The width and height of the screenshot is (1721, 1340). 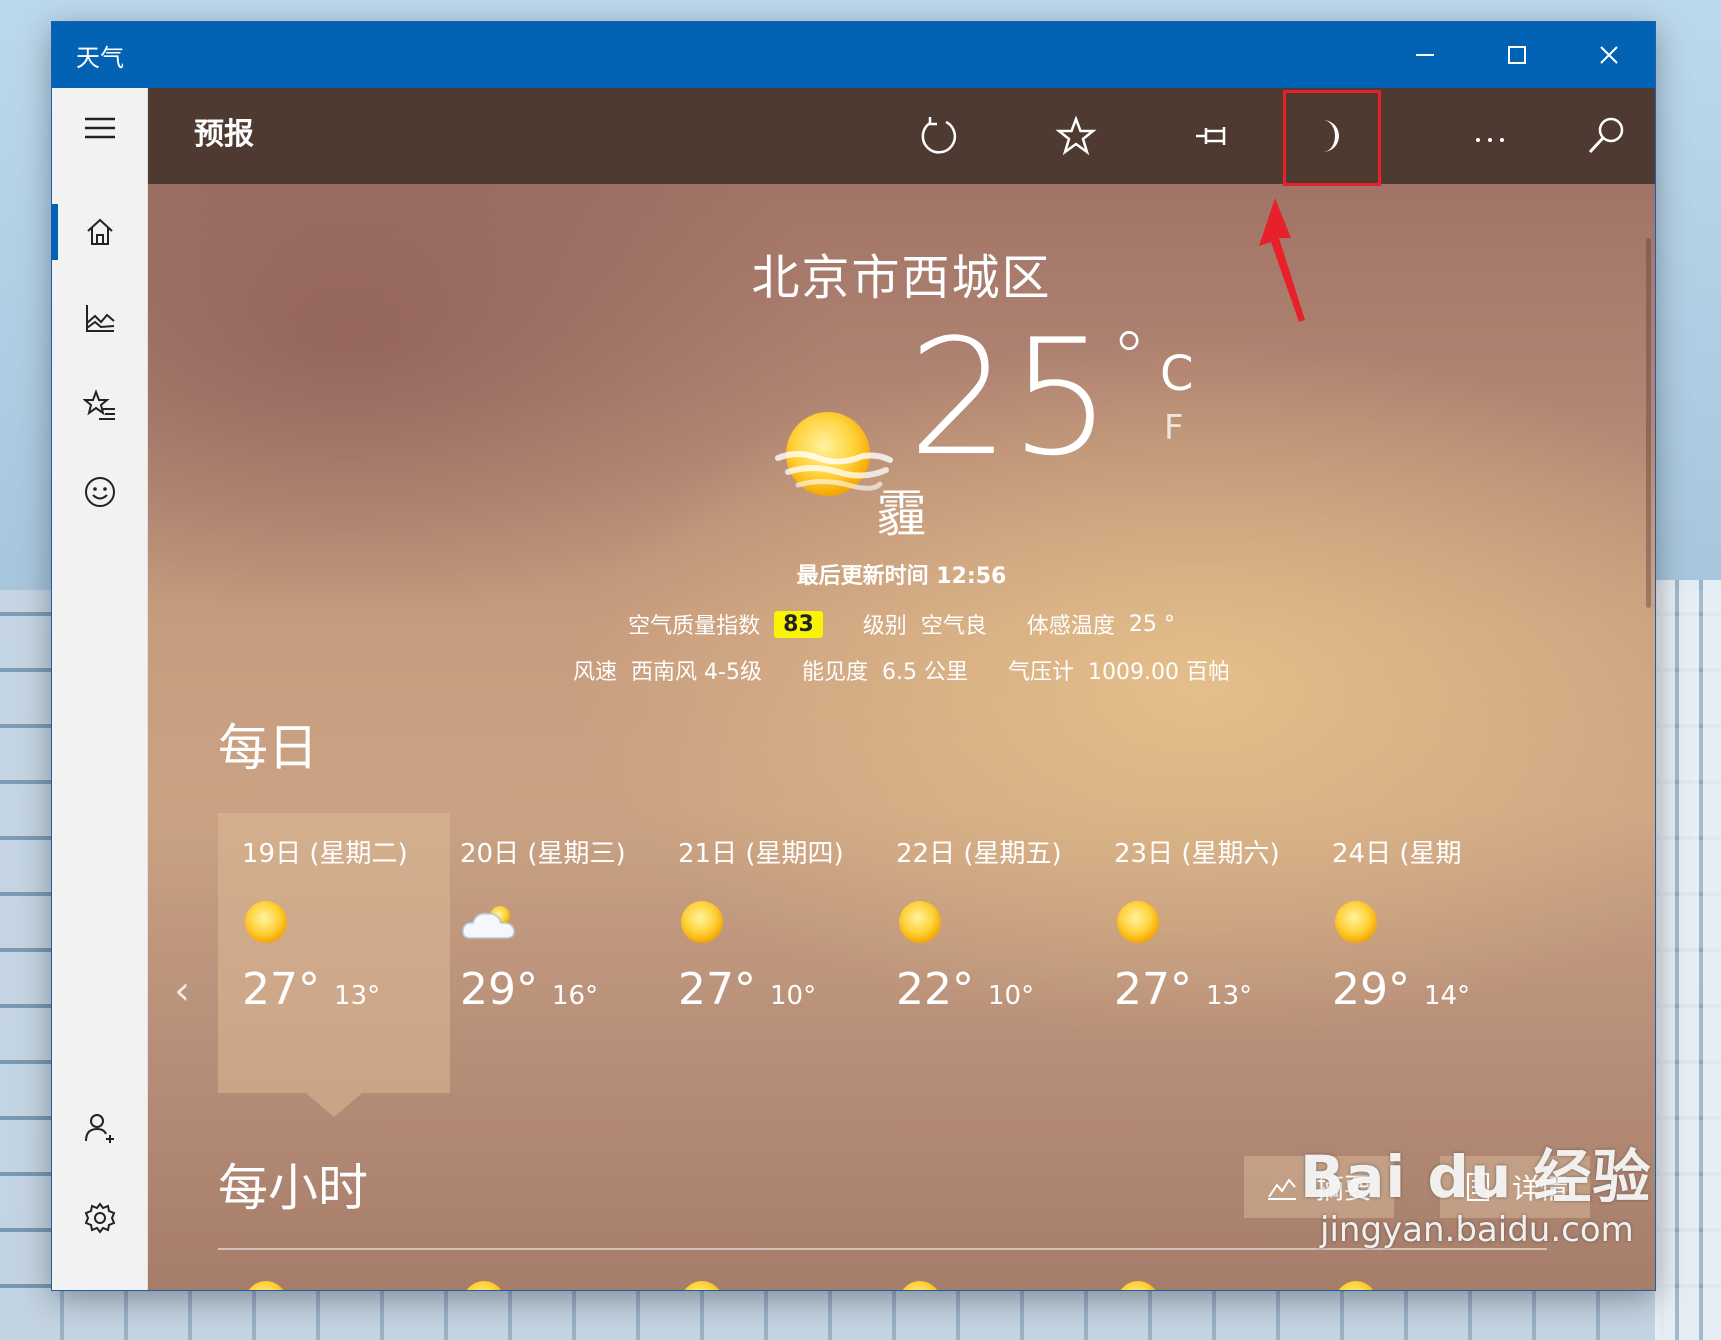 I want to click on hamburger-icon, so click(x=100, y=128).